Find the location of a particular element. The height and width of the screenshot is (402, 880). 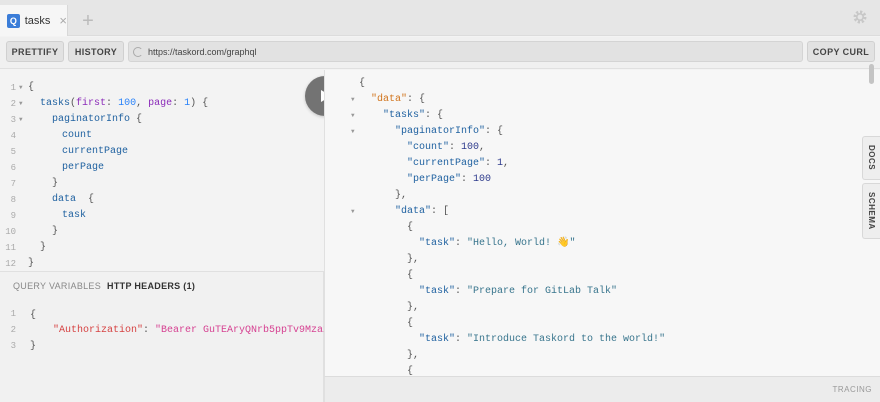

tab-query-variables: QUERY VARIABLES is located at coordinates (57, 286).